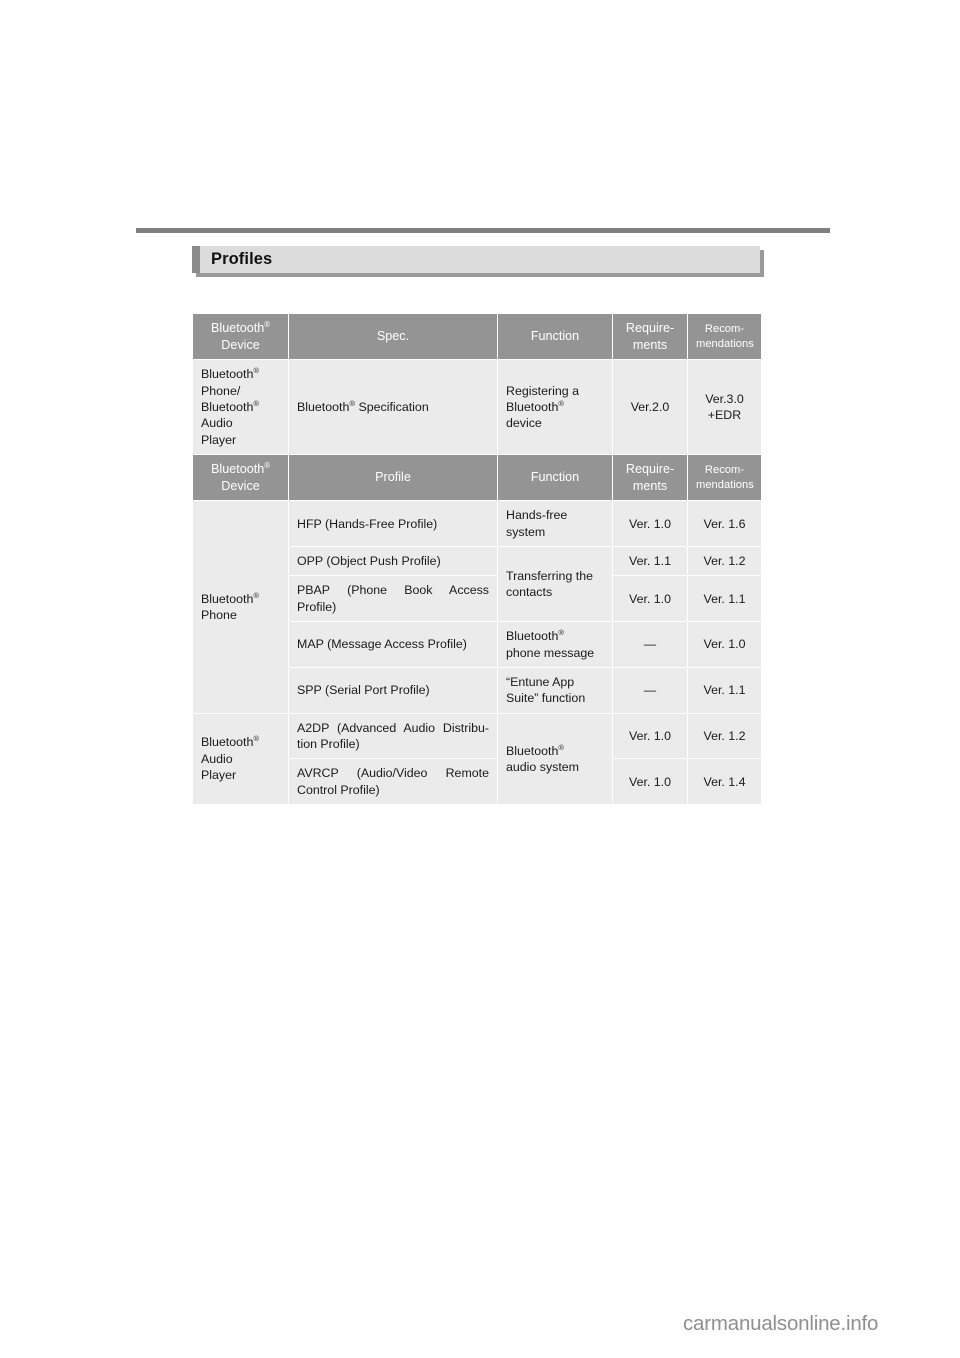  Describe the element at coordinates (650, 407) in the screenshot. I see `cell-requirements: Ver.2.0` at that location.